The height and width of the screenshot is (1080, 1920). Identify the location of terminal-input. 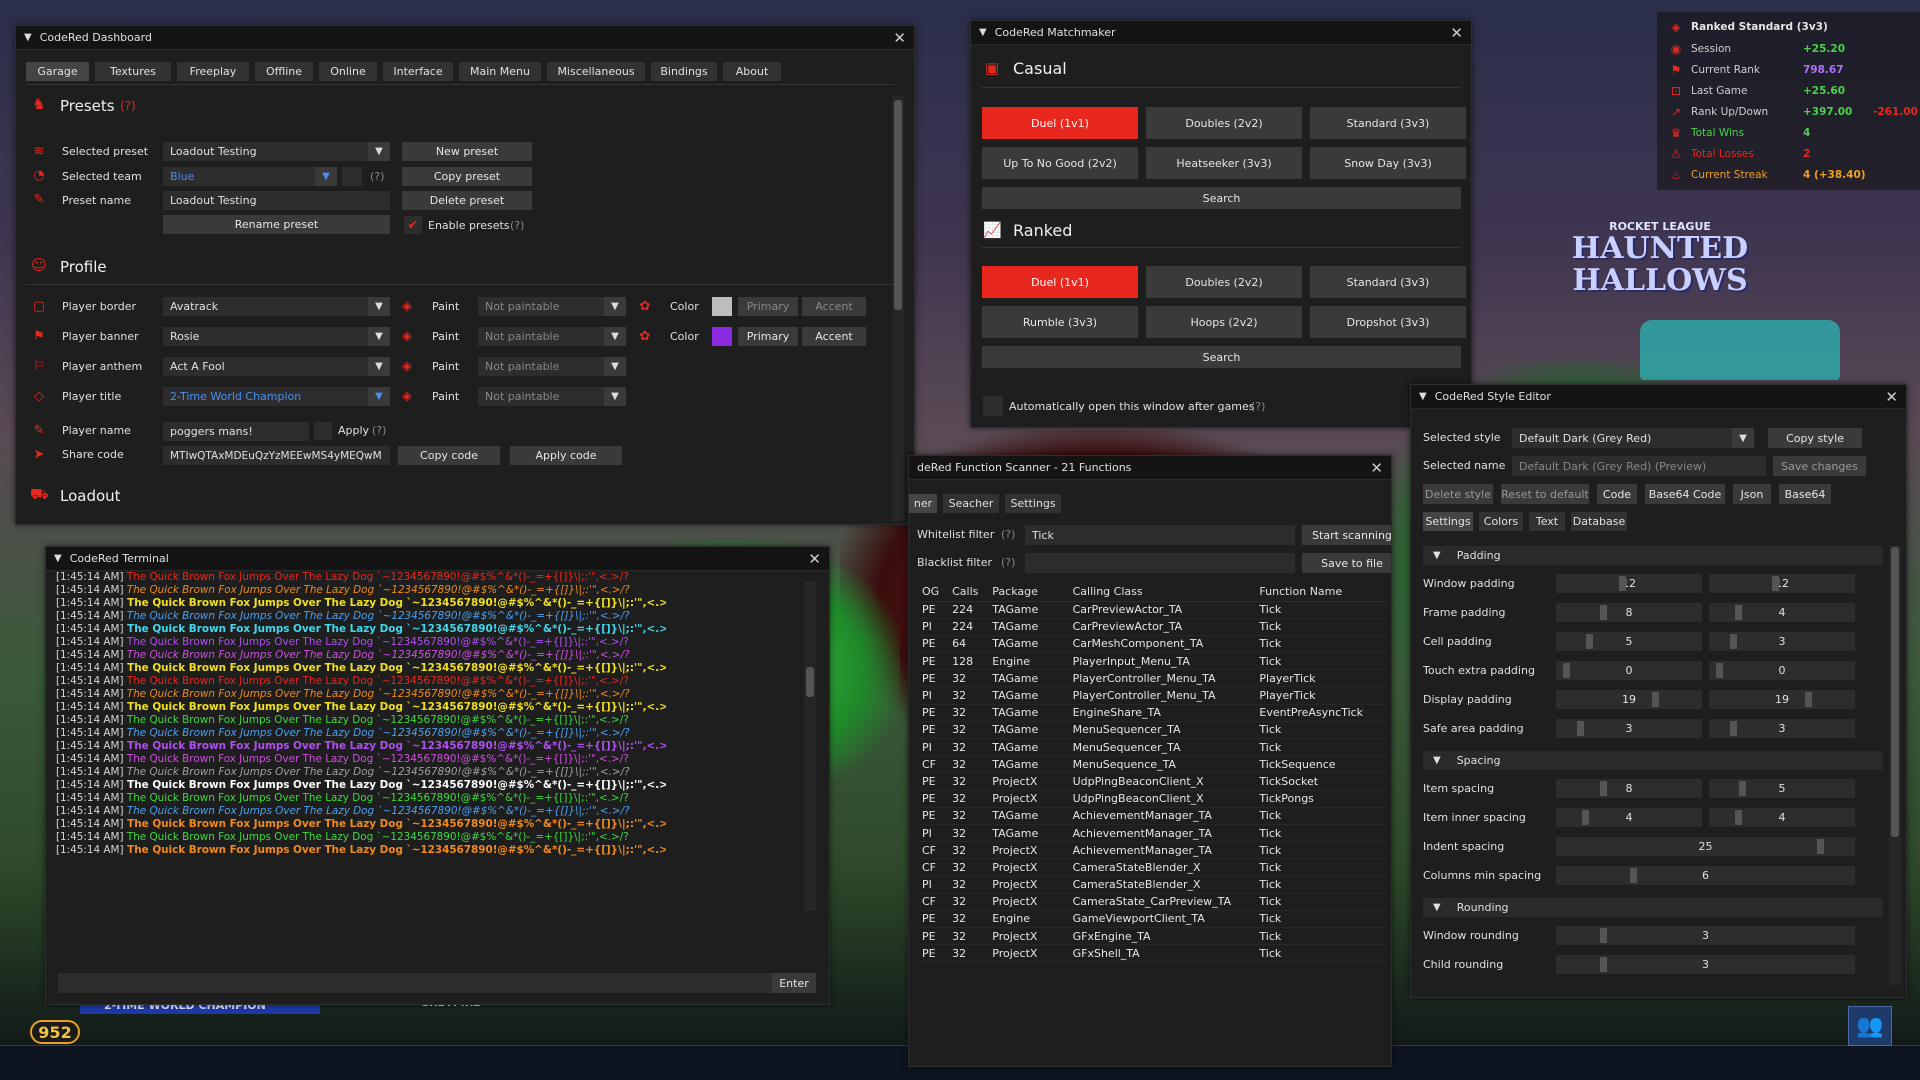
(415, 983).